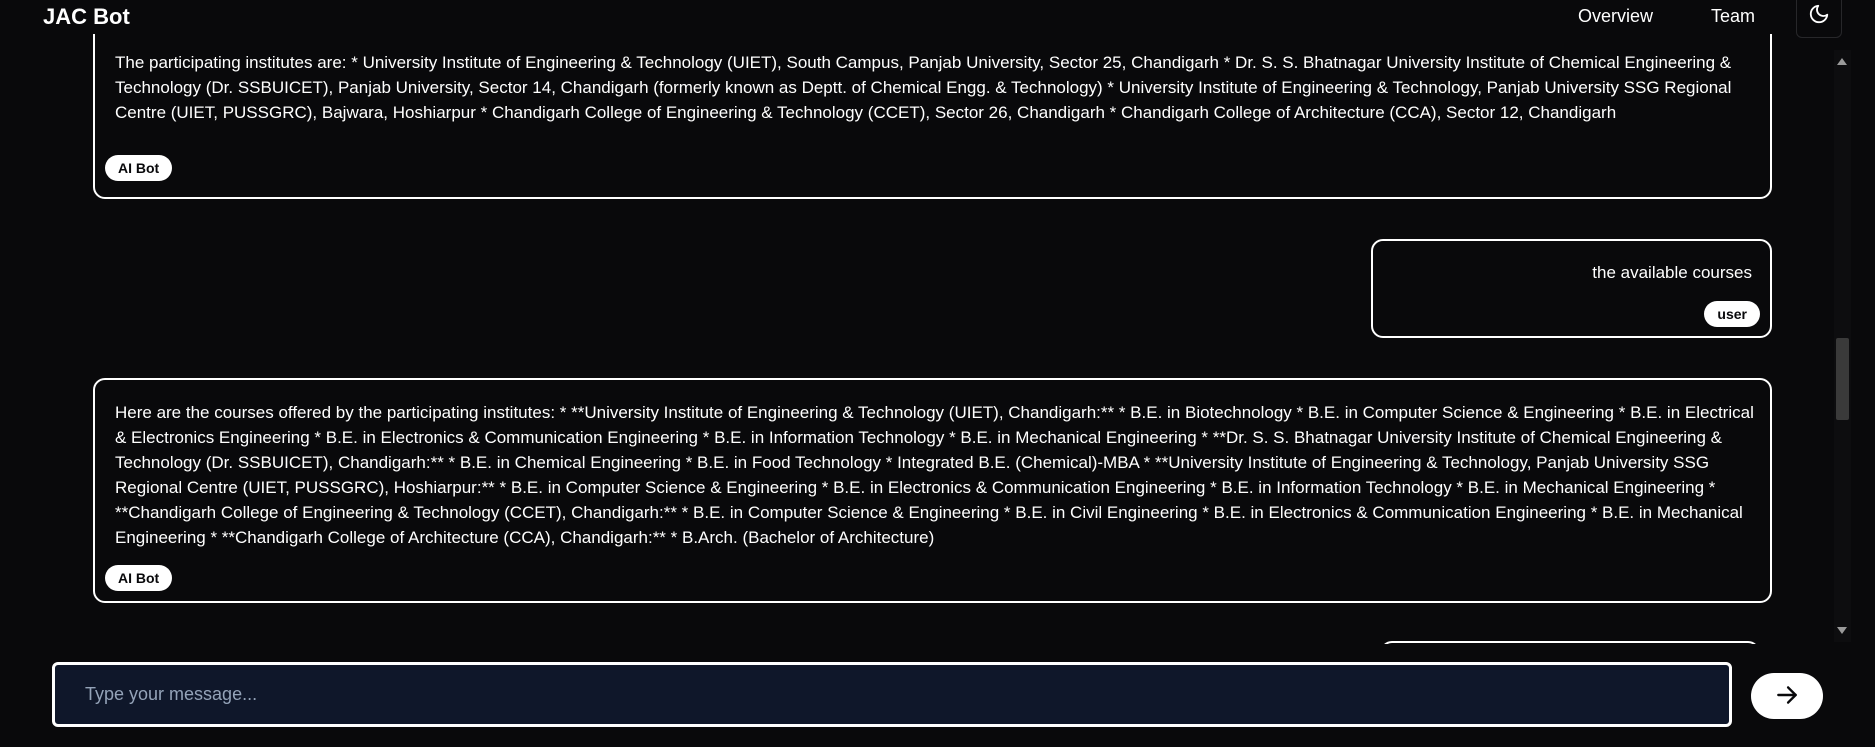 This screenshot has width=1875, height=747. I want to click on scroll-down-icon, so click(1842, 630).